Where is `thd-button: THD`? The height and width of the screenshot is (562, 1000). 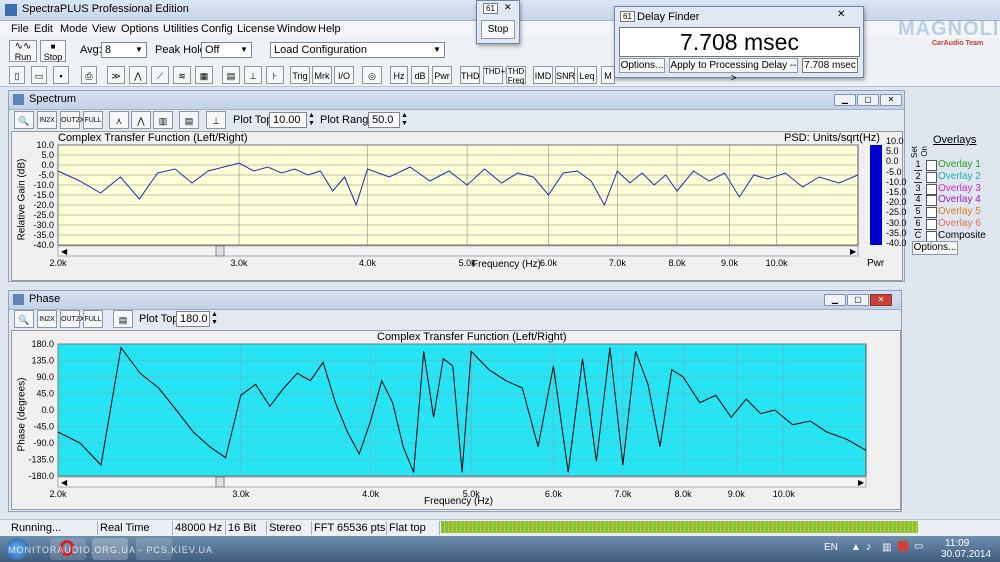
thd-button: THD is located at coordinates (470, 75).